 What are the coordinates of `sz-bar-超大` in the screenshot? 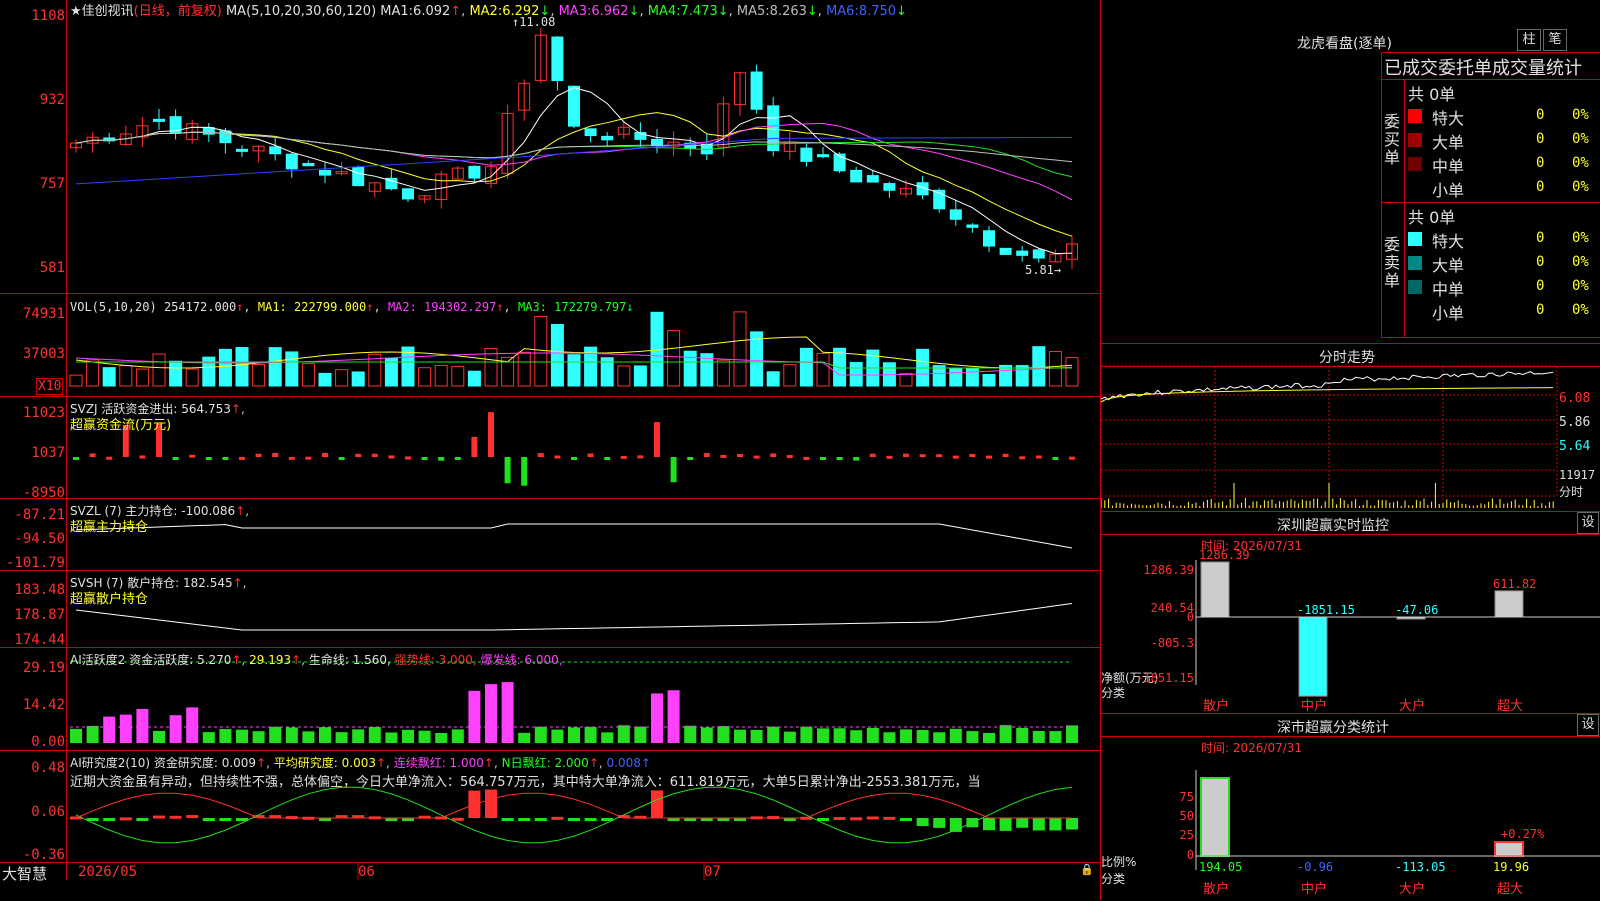 It's located at (1509, 604).